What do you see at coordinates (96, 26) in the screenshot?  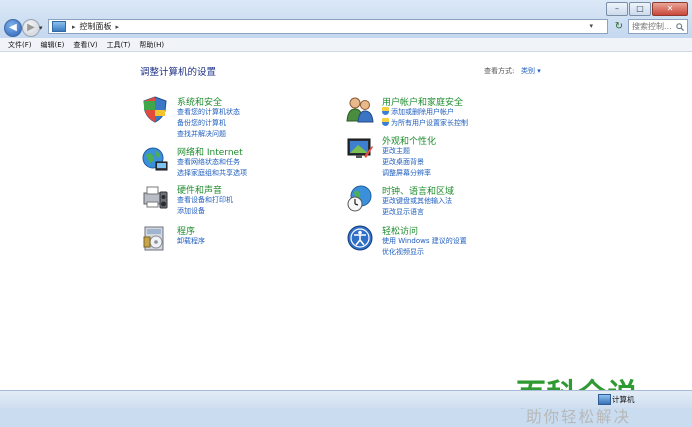 I see `breadcrumb-control-panel: 控制面板` at bounding box center [96, 26].